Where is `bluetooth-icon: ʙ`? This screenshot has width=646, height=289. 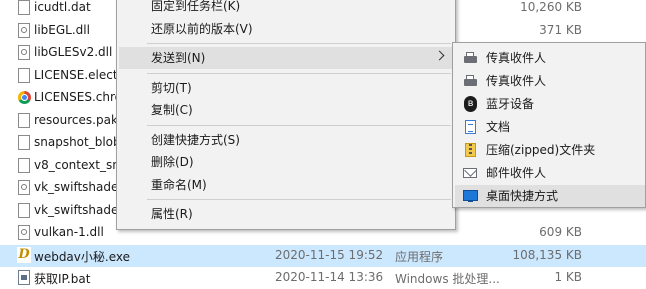 bluetooth-icon: ʙ is located at coordinates (470, 104).